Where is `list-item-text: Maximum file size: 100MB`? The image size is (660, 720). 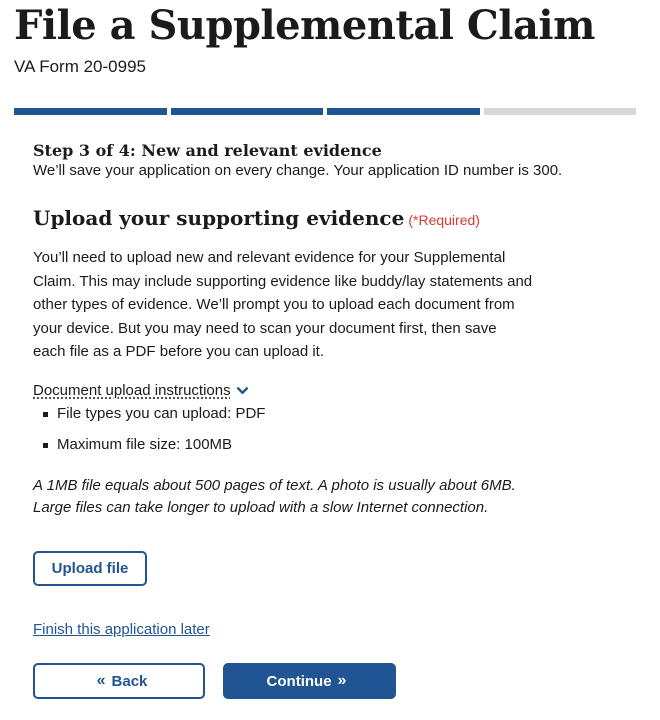
list-item-text: Maximum file size: 100MB is located at coordinates (145, 444).